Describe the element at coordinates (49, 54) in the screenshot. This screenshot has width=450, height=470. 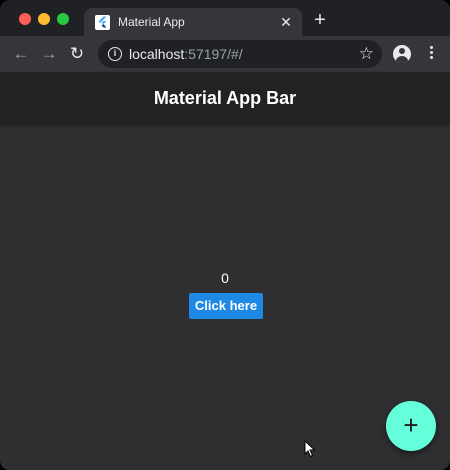
I see `forward-arrow-icon: →` at that location.